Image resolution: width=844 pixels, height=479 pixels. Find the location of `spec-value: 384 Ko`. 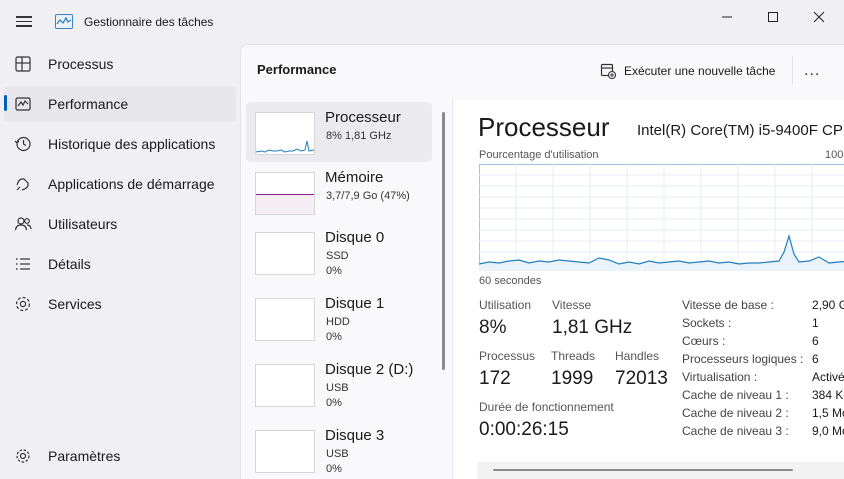

spec-value: 384 Ko is located at coordinates (828, 395).